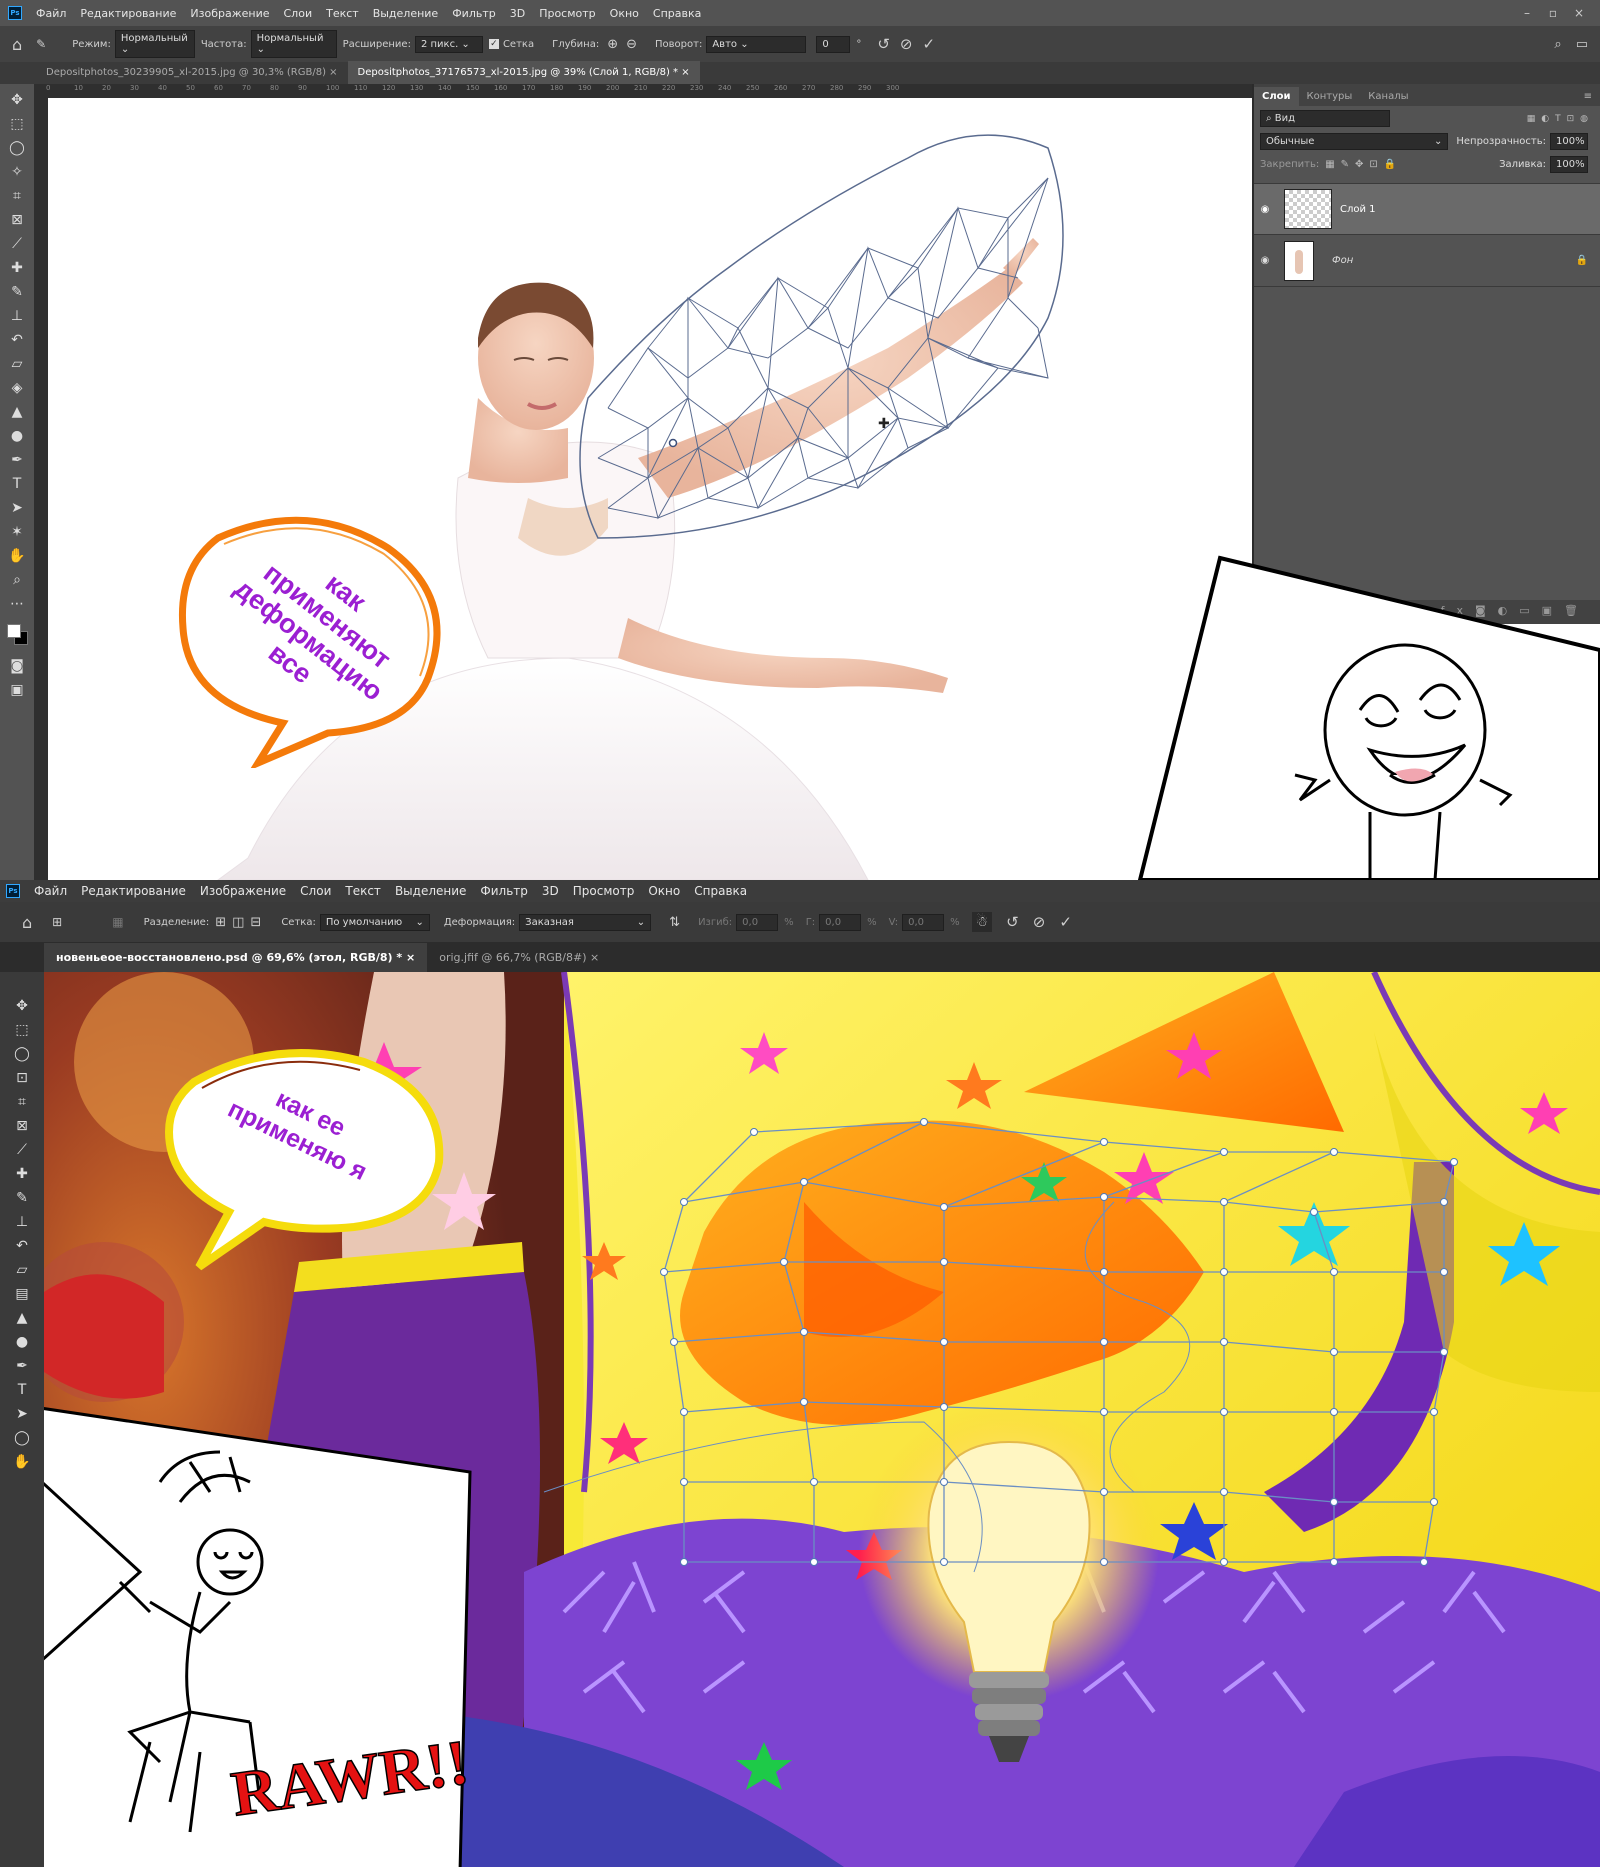  What do you see at coordinates (17, 666) in the screenshot?
I see `quick-mask-icon: ◙` at bounding box center [17, 666].